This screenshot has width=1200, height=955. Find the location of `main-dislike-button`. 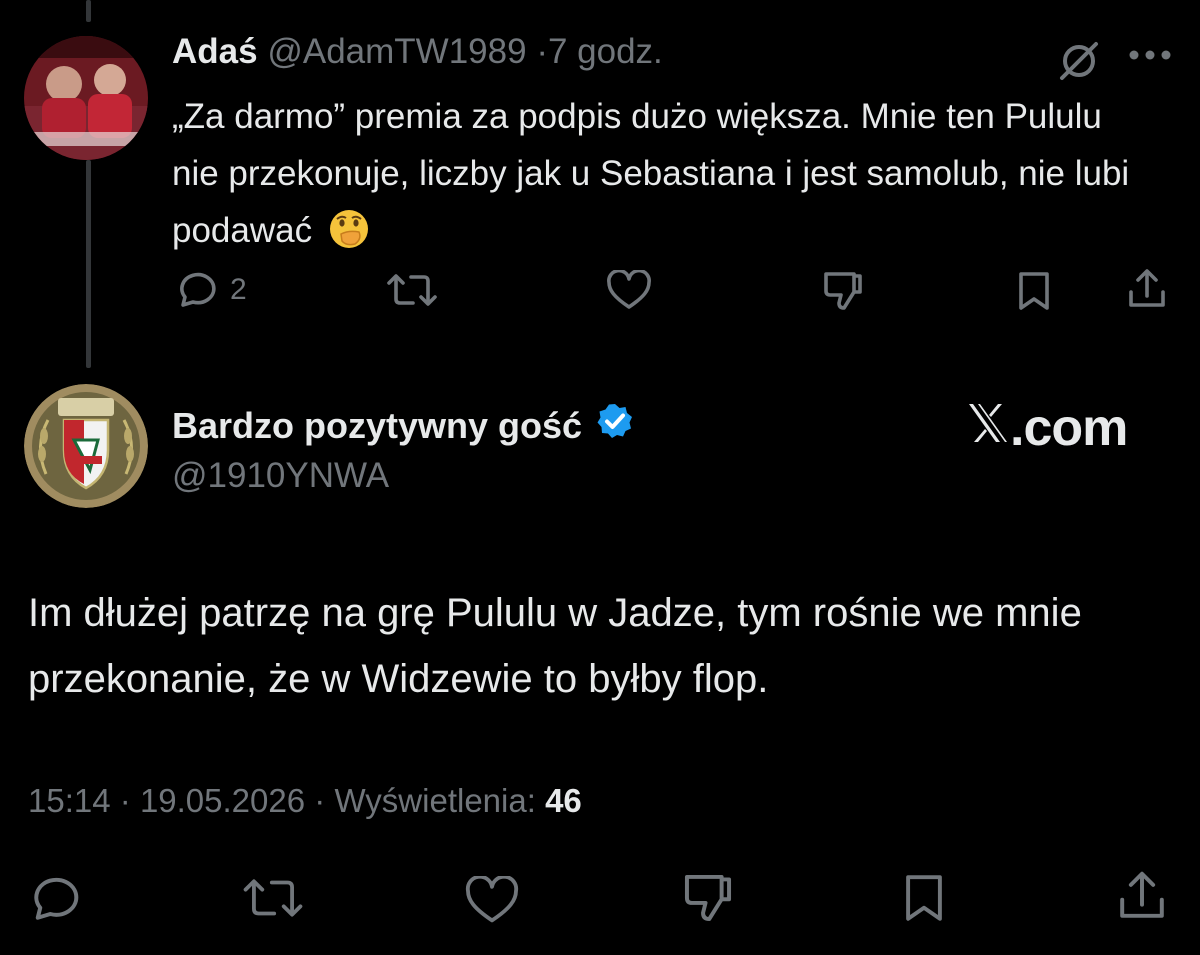

main-dislike-button is located at coordinates (708, 898).